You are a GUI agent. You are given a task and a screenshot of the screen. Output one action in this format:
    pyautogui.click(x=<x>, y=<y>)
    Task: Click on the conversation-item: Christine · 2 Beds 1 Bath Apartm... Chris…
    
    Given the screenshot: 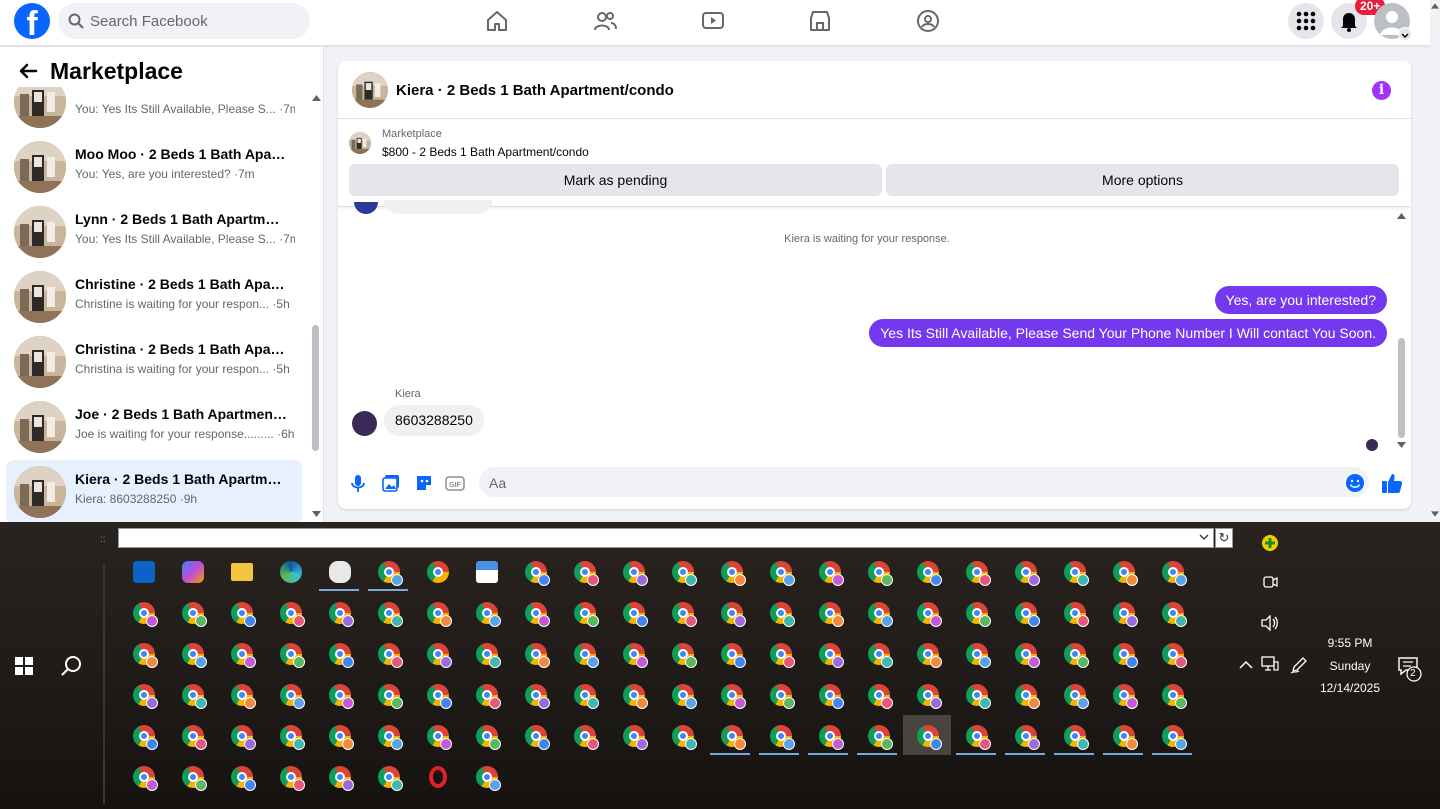 What is the action you would take?
    pyautogui.click(x=154, y=297)
    